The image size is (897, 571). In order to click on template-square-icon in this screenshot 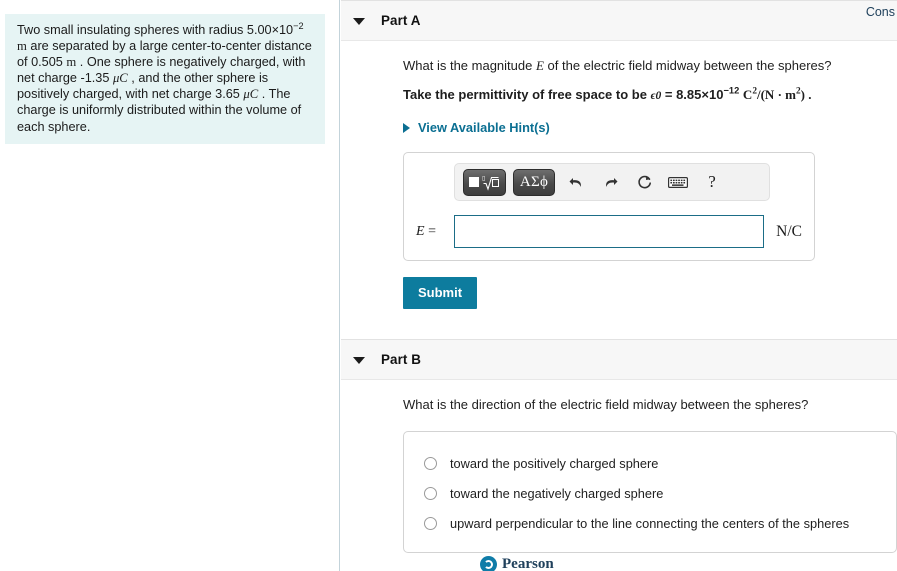, I will do `click(474, 182)`.